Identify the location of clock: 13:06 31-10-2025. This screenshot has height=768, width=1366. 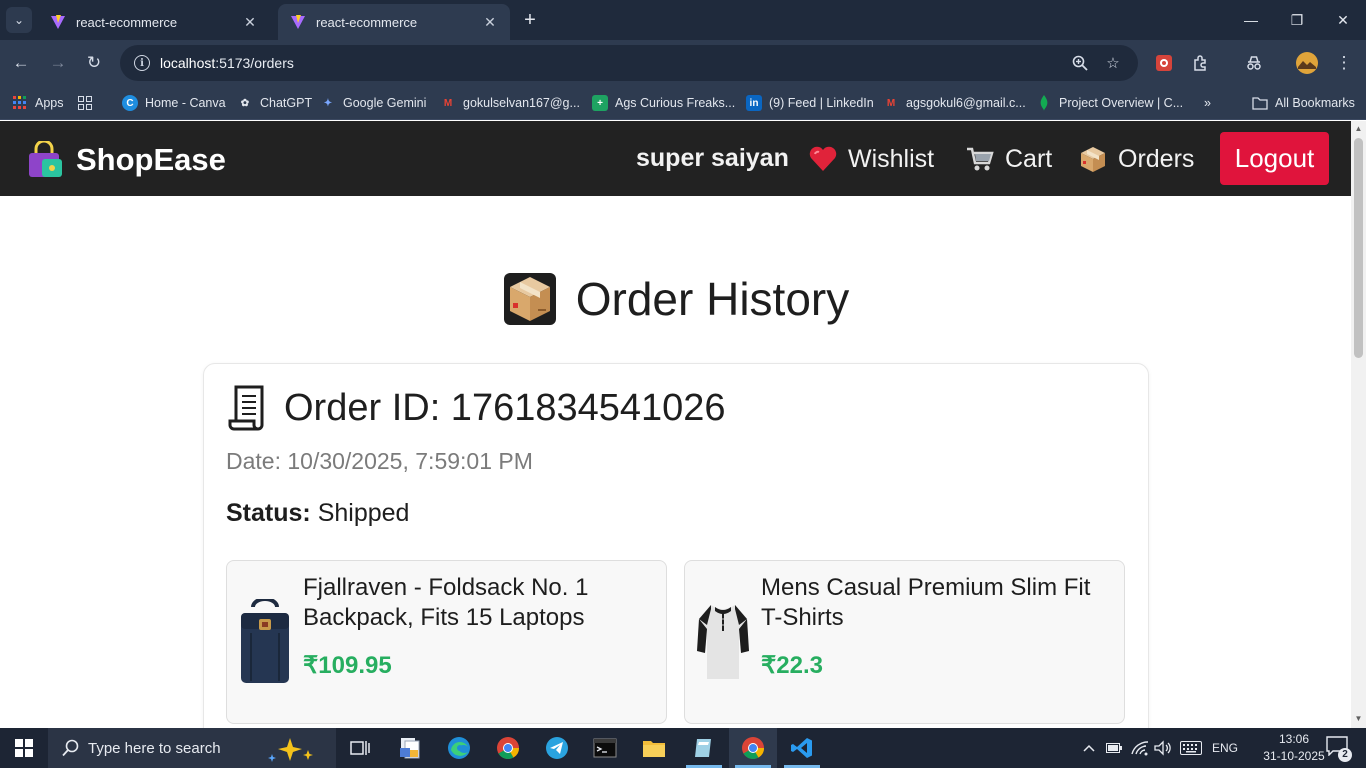
(1294, 748).